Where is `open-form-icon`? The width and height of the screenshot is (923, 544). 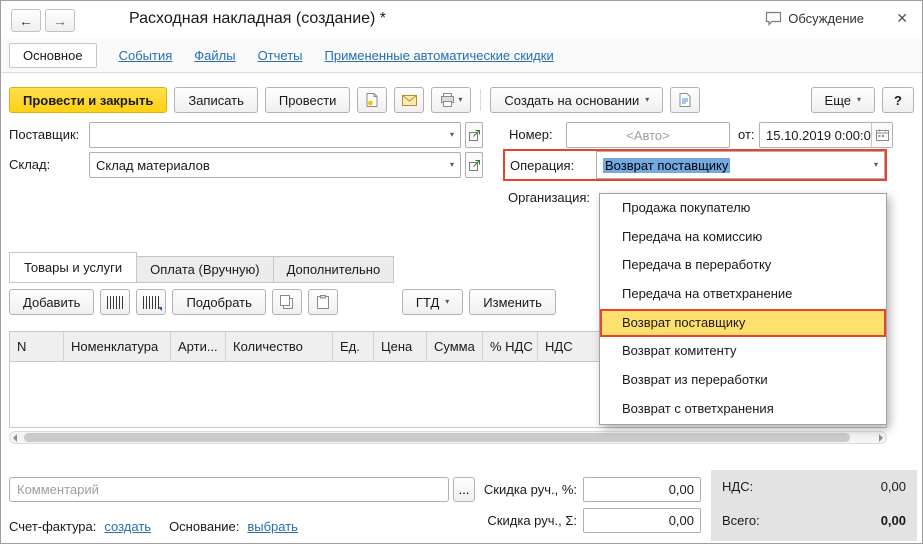 open-form-icon is located at coordinates (474, 135).